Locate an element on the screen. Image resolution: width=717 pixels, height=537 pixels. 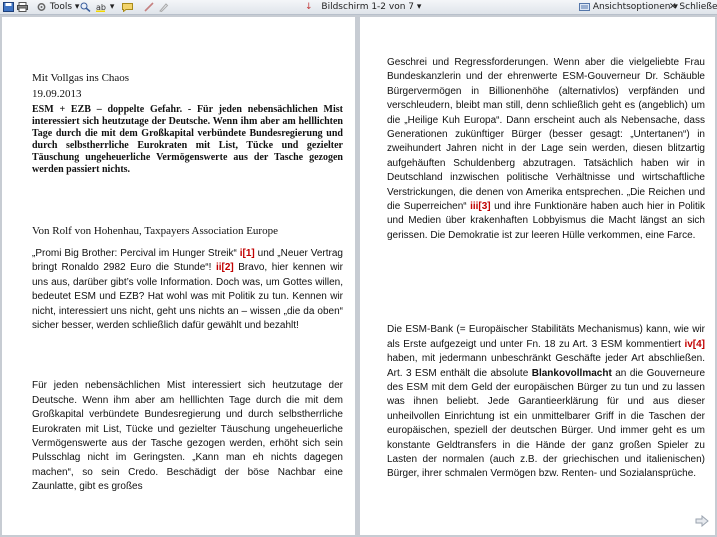
tools-icon is located at coordinates (41, 6).